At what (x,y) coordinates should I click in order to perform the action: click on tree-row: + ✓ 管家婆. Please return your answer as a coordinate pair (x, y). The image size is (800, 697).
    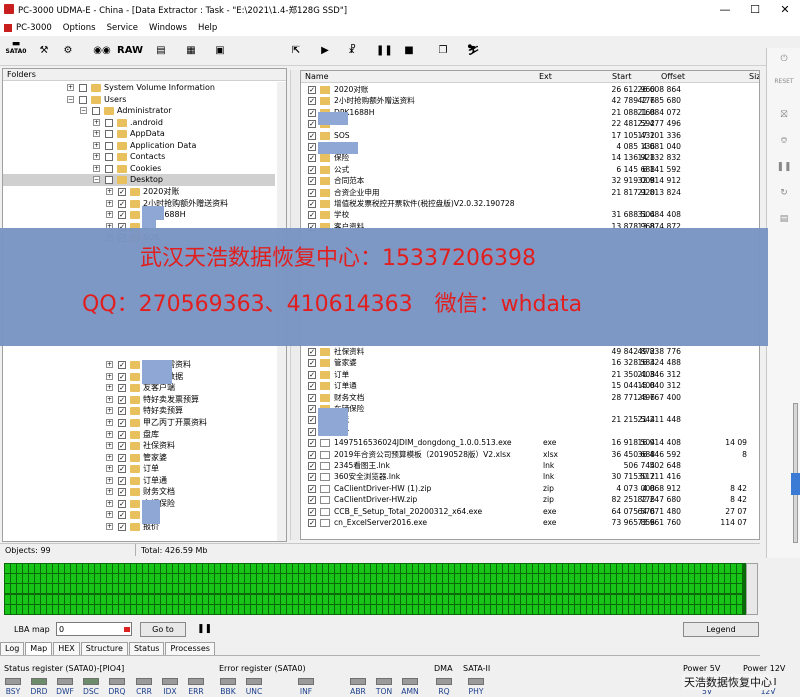
    Looking at the image, I should click on (139, 458).